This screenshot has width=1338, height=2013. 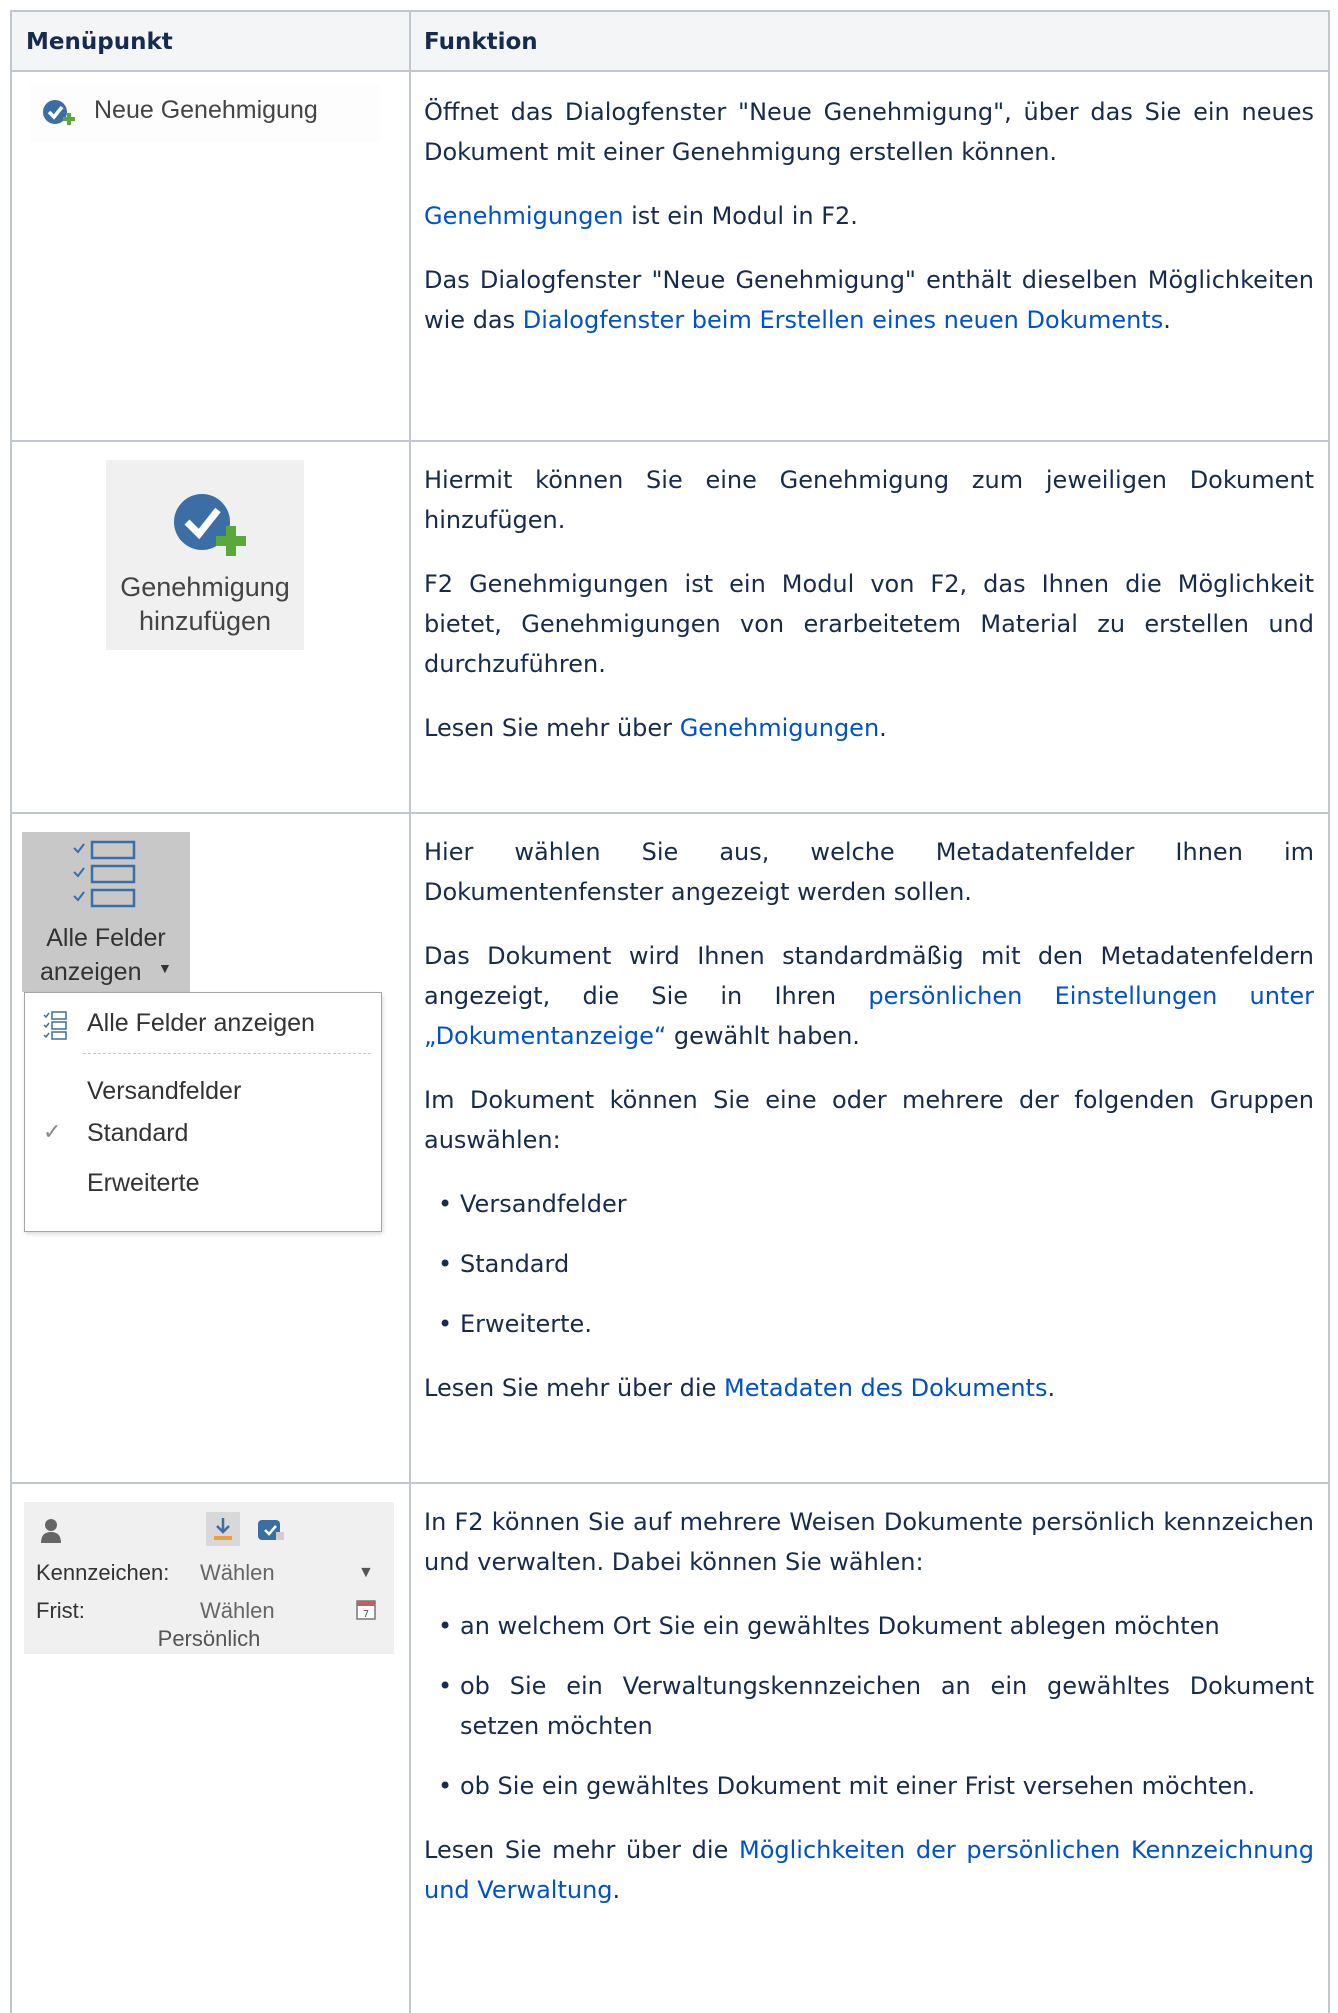 What do you see at coordinates (1167, 320) in the screenshot?
I see `row1-text: .` at bounding box center [1167, 320].